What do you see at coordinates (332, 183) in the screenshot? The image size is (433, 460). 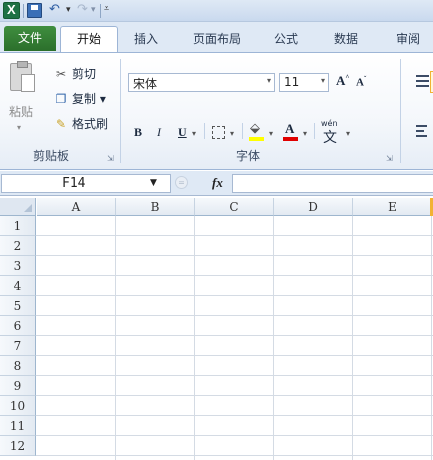 I see `formula-input` at bounding box center [332, 183].